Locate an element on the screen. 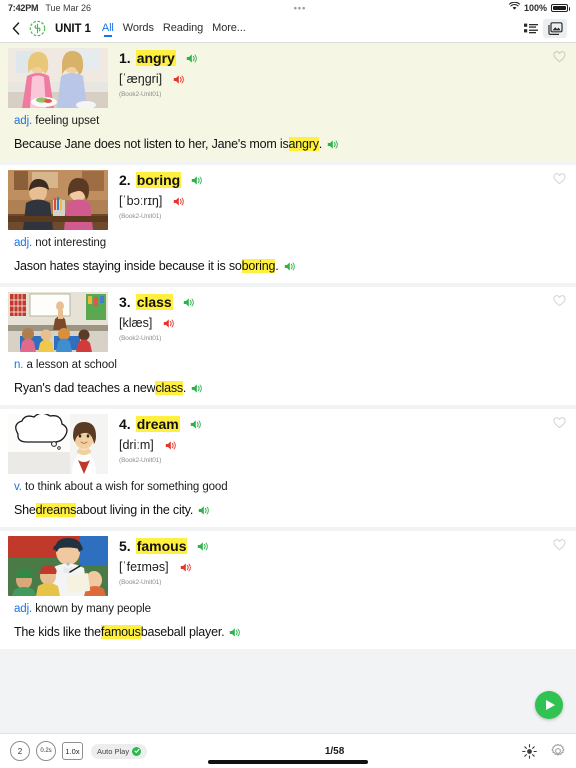 The width and height of the screenshot is (576, 768). example-post: baseball player. is located at coordinates (182, 632).